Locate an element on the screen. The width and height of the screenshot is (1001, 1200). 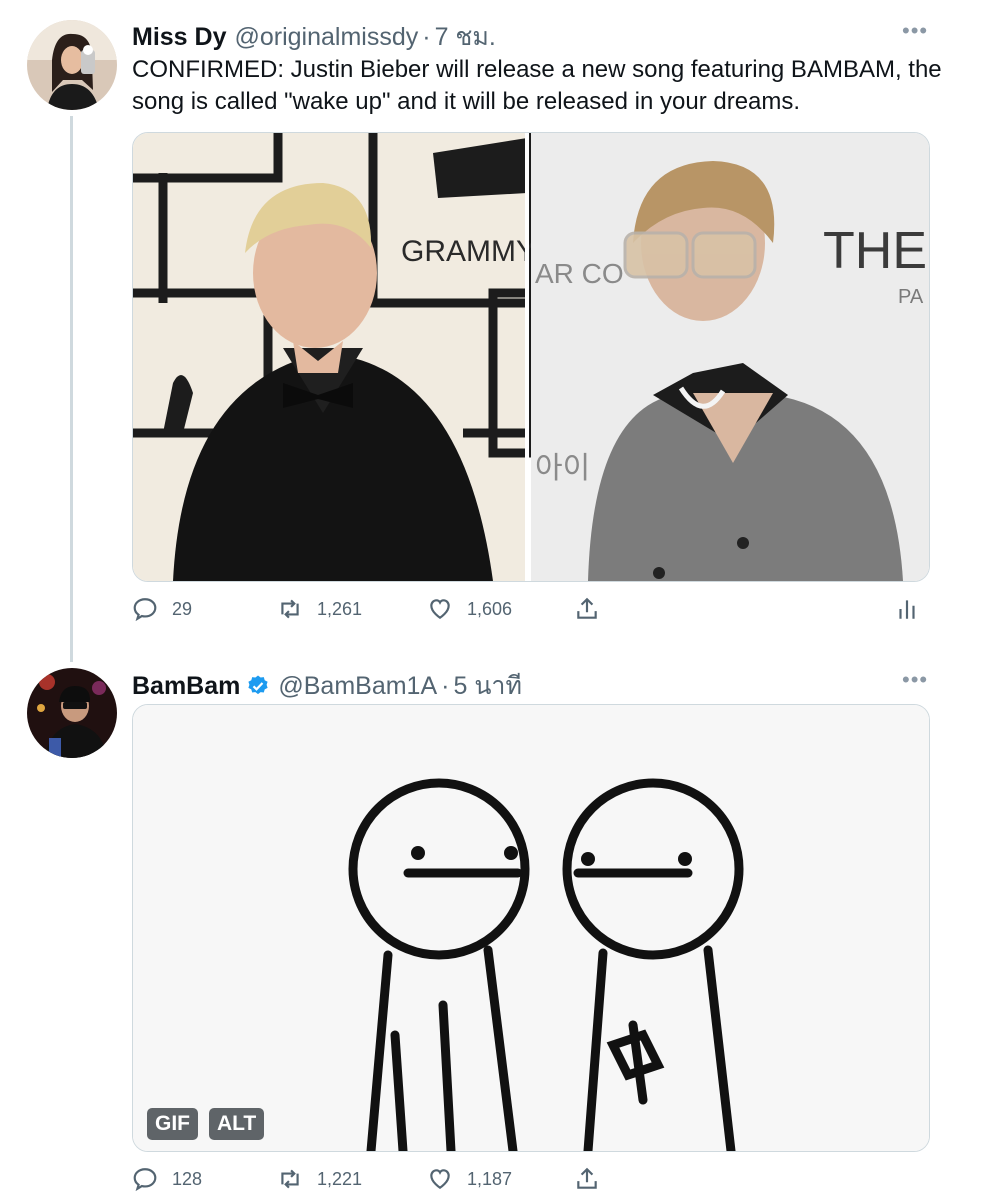
reply-count: 29 is located at coordinates (182, 608).